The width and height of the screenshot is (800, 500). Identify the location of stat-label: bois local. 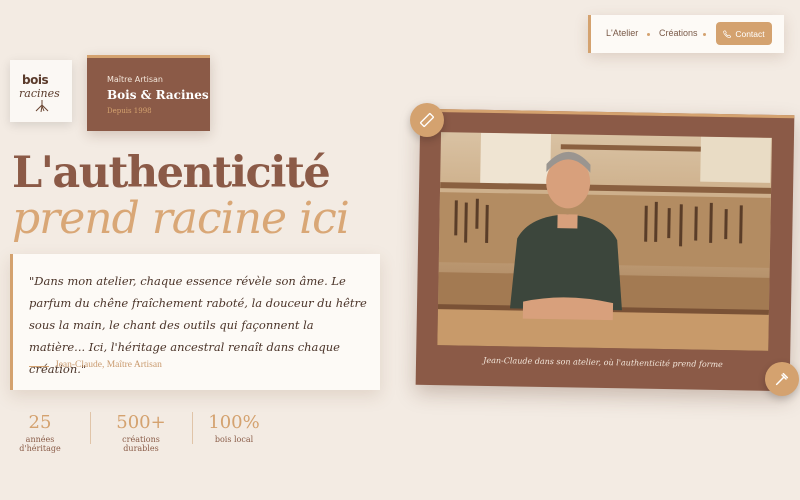
(234, 439).